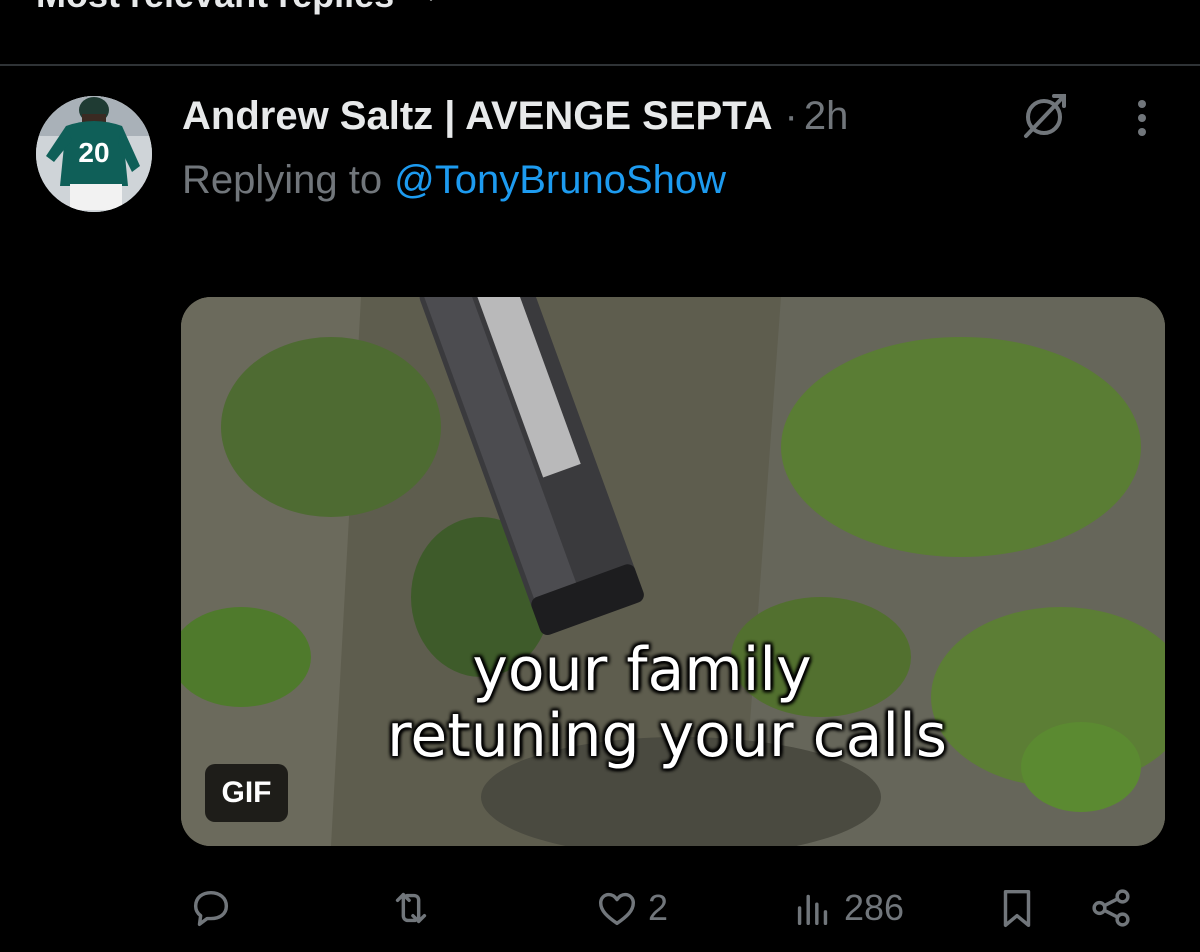 The height and width of the screenshot is (952, 1200). What do you see at coordinates (1044, 116) in the screenshot?
I see `grok-icon` at bounding box center [1044, 116].